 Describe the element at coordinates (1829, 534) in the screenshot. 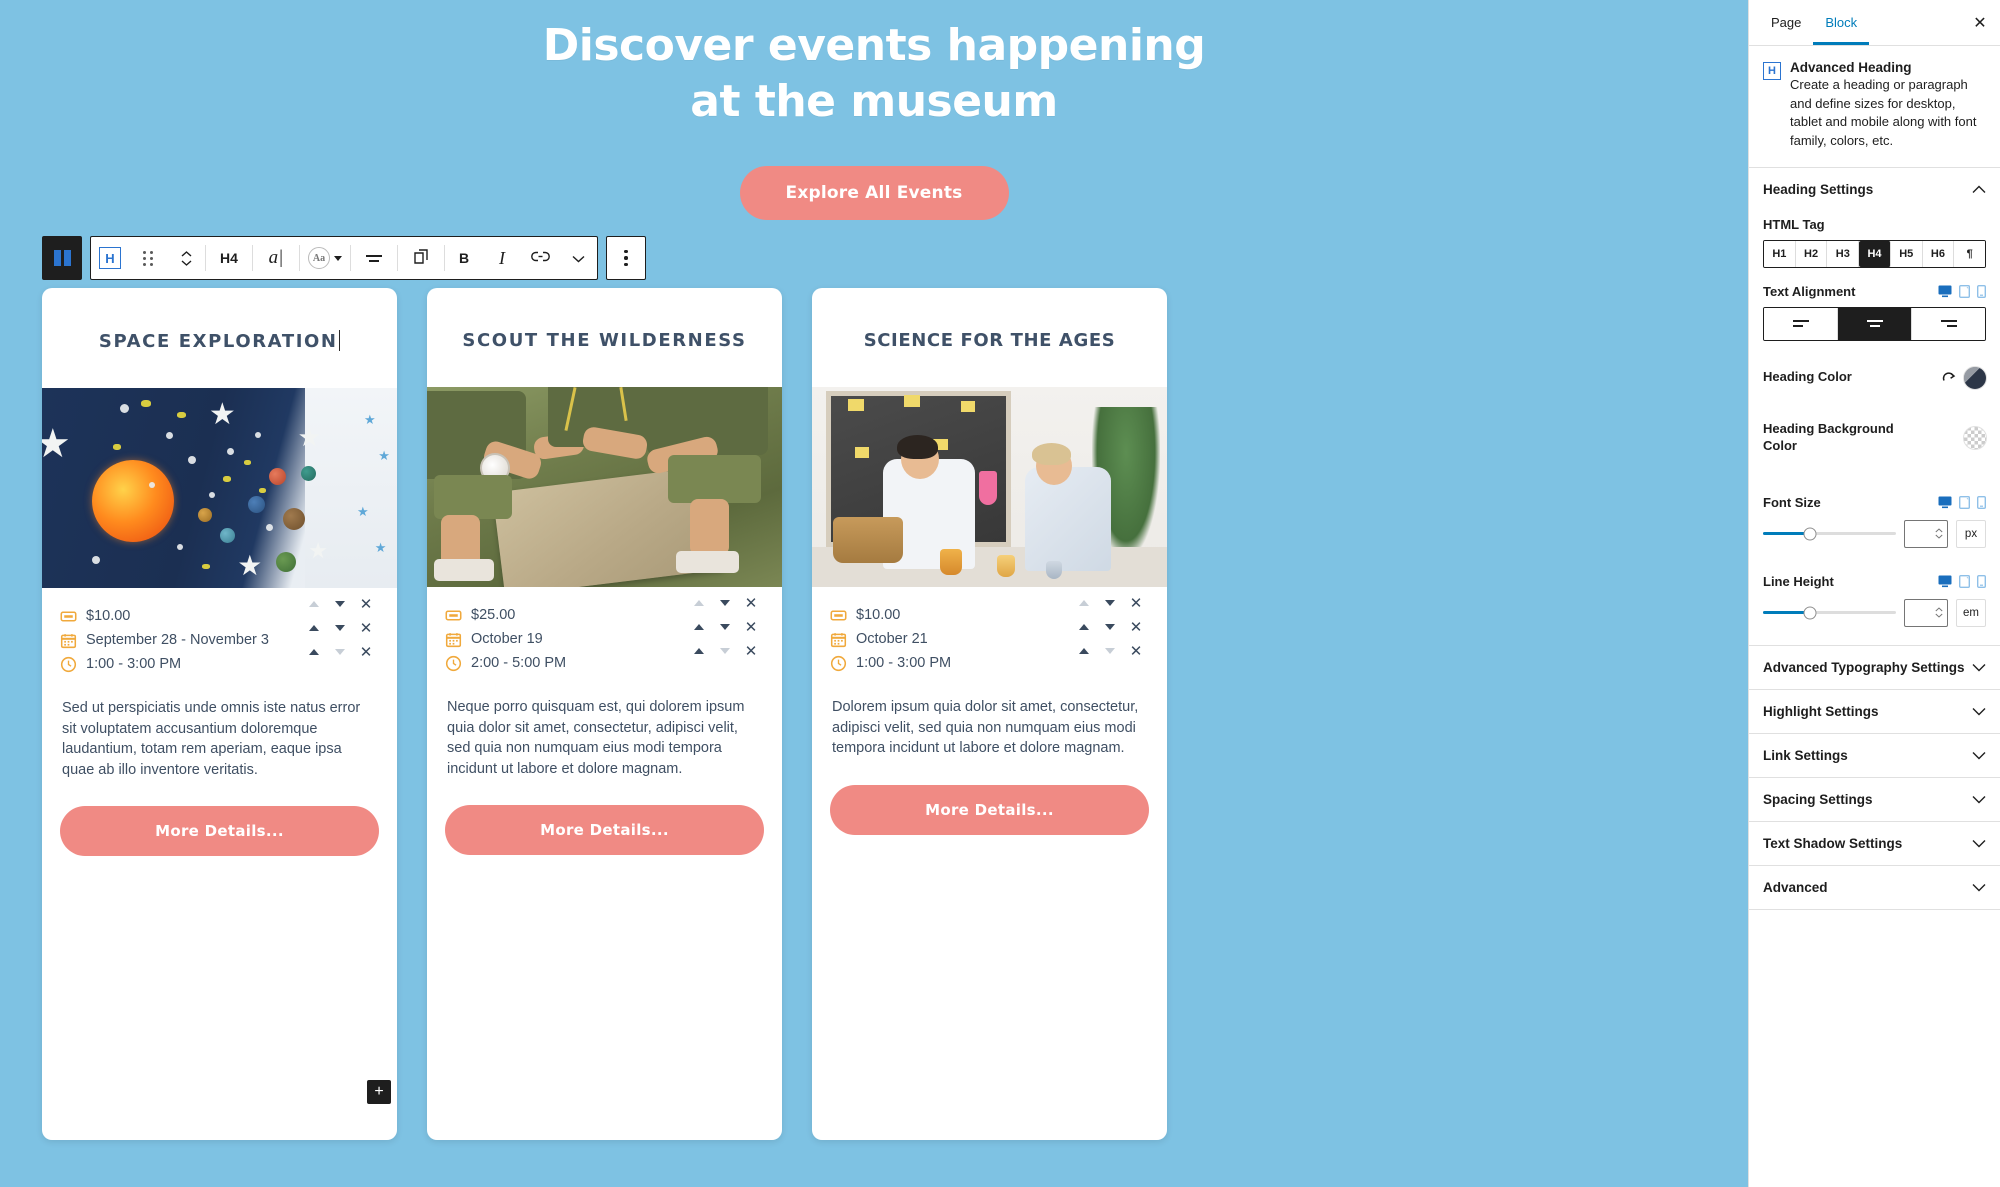

I see `font-size-slider` at that location.